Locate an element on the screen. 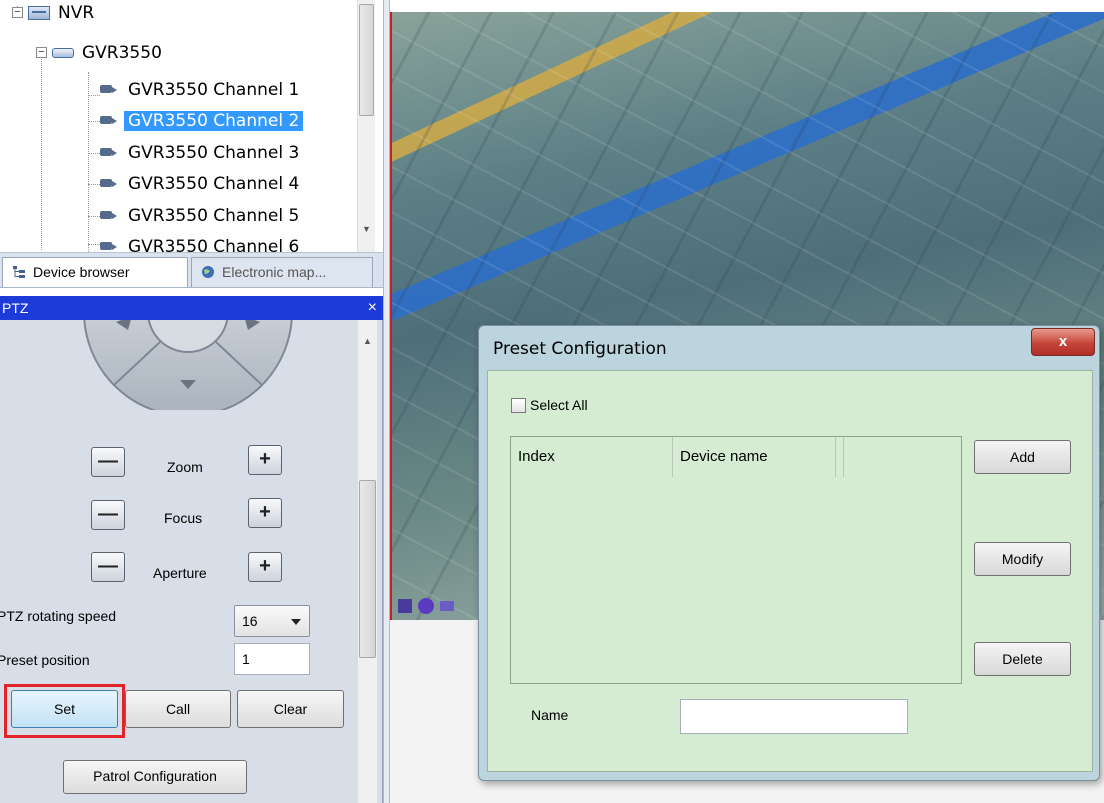 This screenshot has height=803, width=1104. tree-node-device: GVR3550 is located at coordinates (109, 53).